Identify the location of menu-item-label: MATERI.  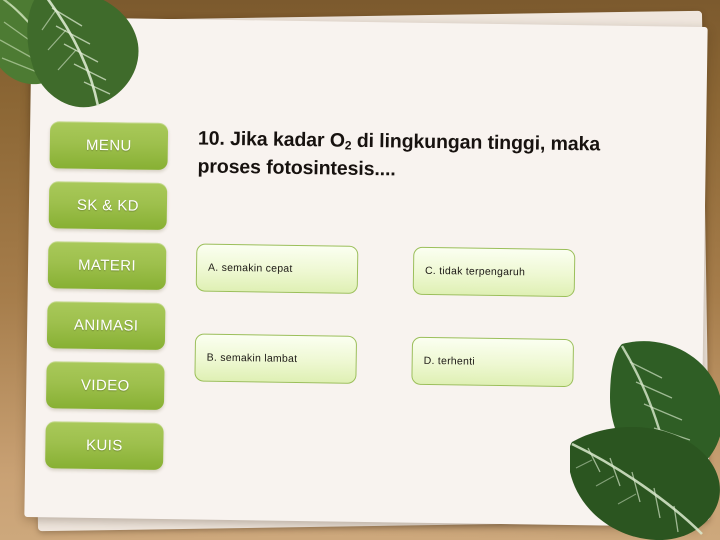
(107, 265).